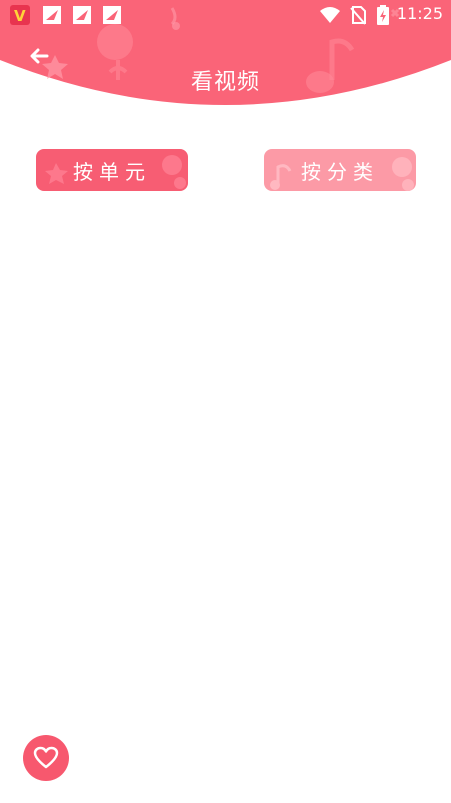 Image resolution: width=451 pixels, height=803 pixels. Describe the element at coordinates (225, 82) in the screenshot. I see `page-title: 看视频` at that location.